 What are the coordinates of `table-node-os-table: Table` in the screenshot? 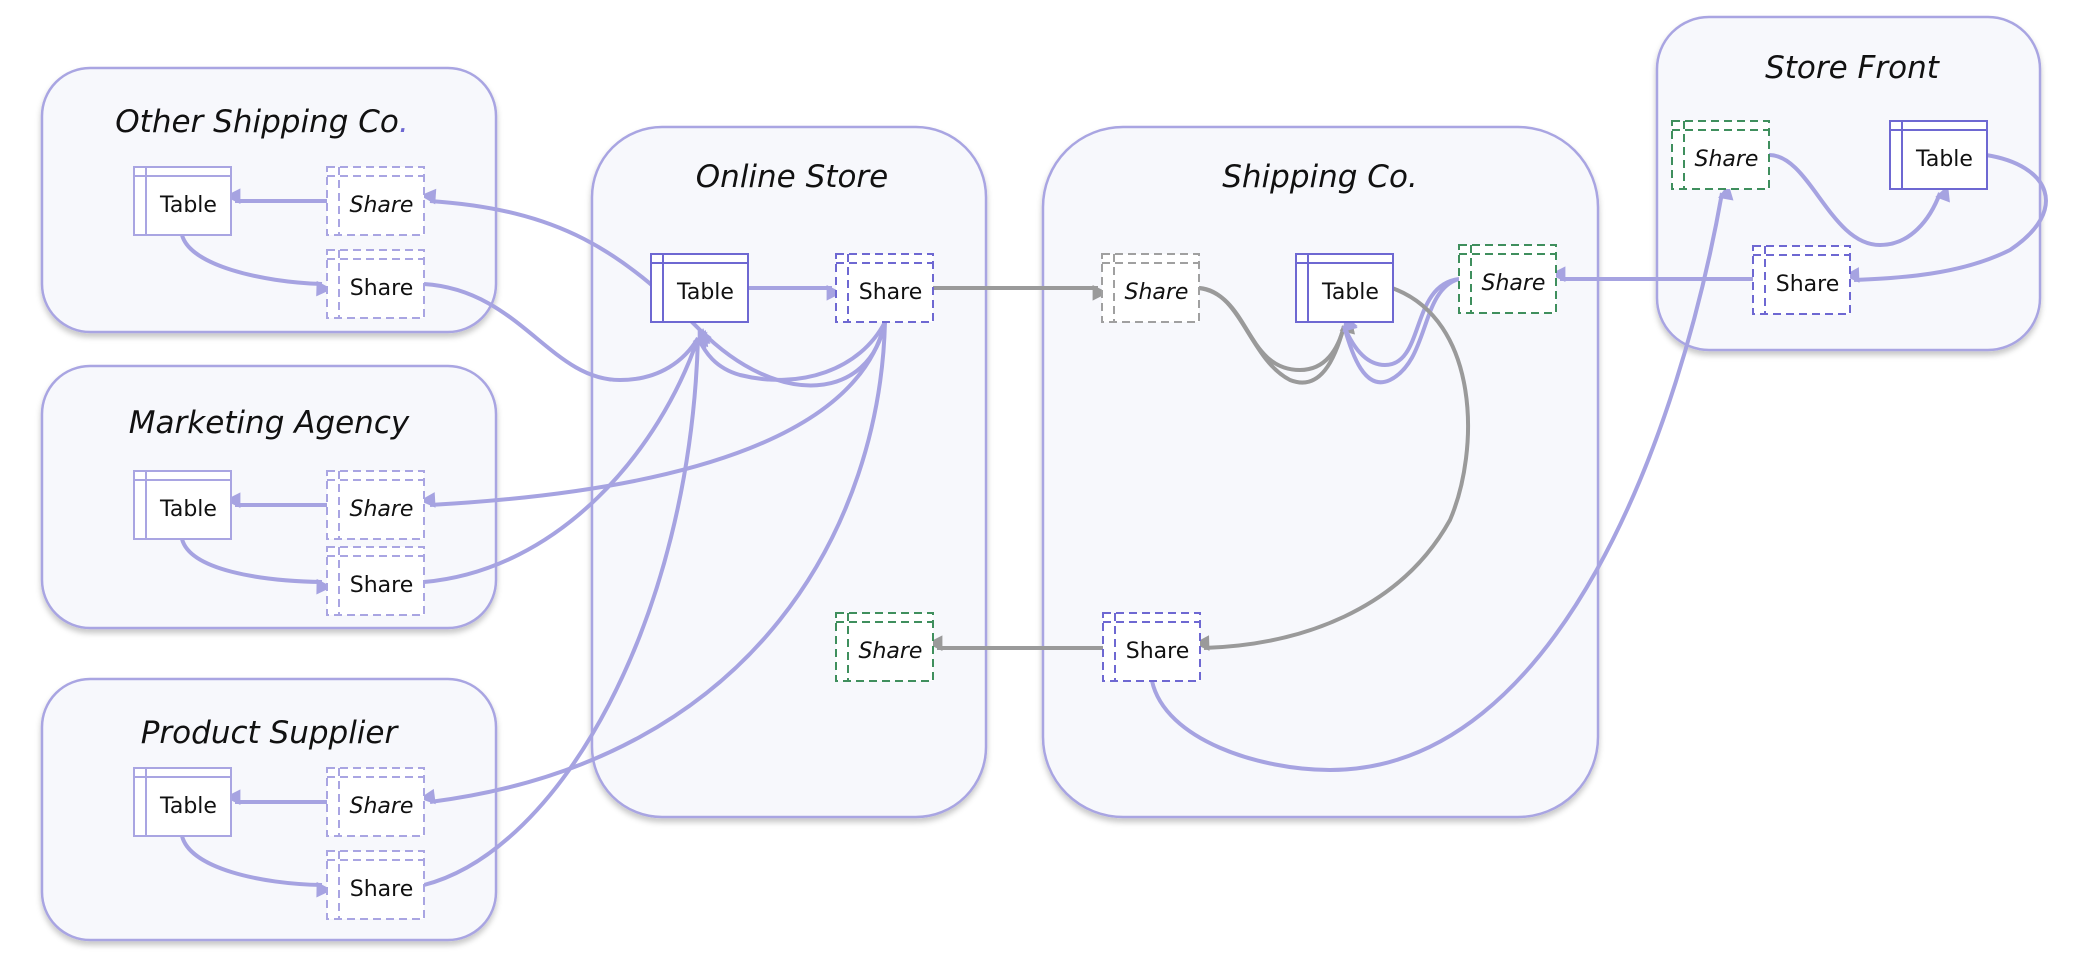 It's located at (182, 201).